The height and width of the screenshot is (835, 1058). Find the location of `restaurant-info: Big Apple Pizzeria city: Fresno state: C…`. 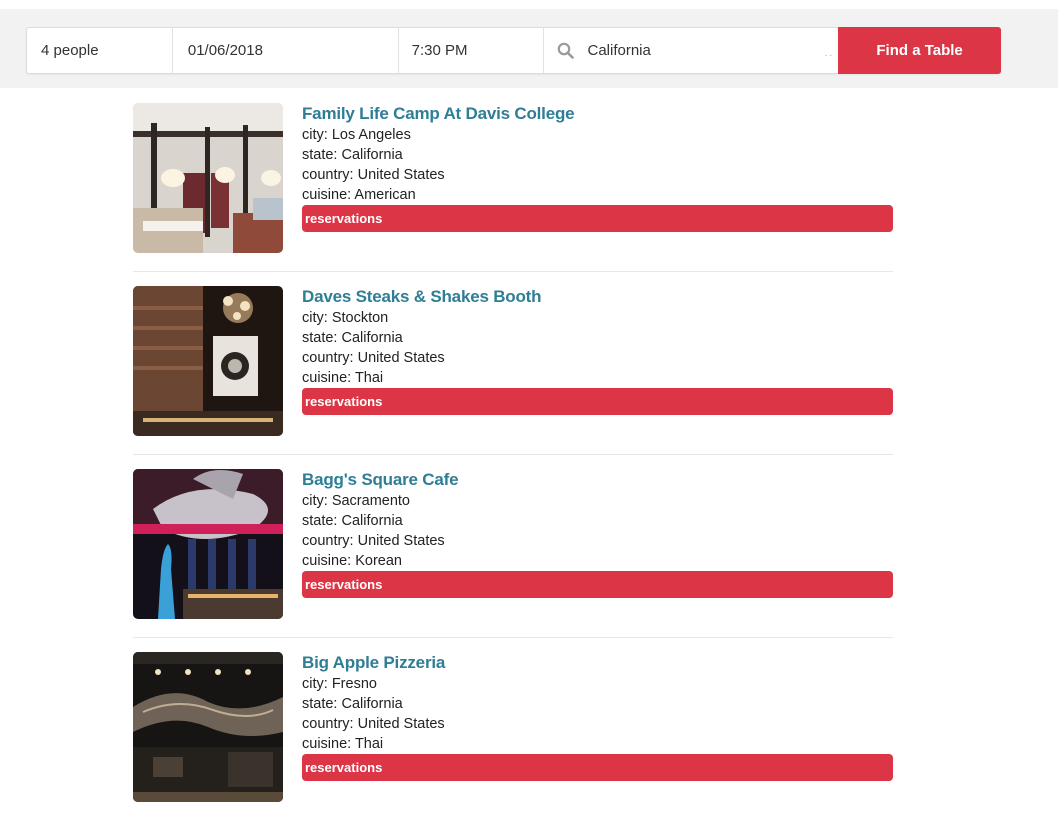

restaurant-info: Big Apple Pizzeria city: Fresno state: C… is located at coordinates (597, 716).